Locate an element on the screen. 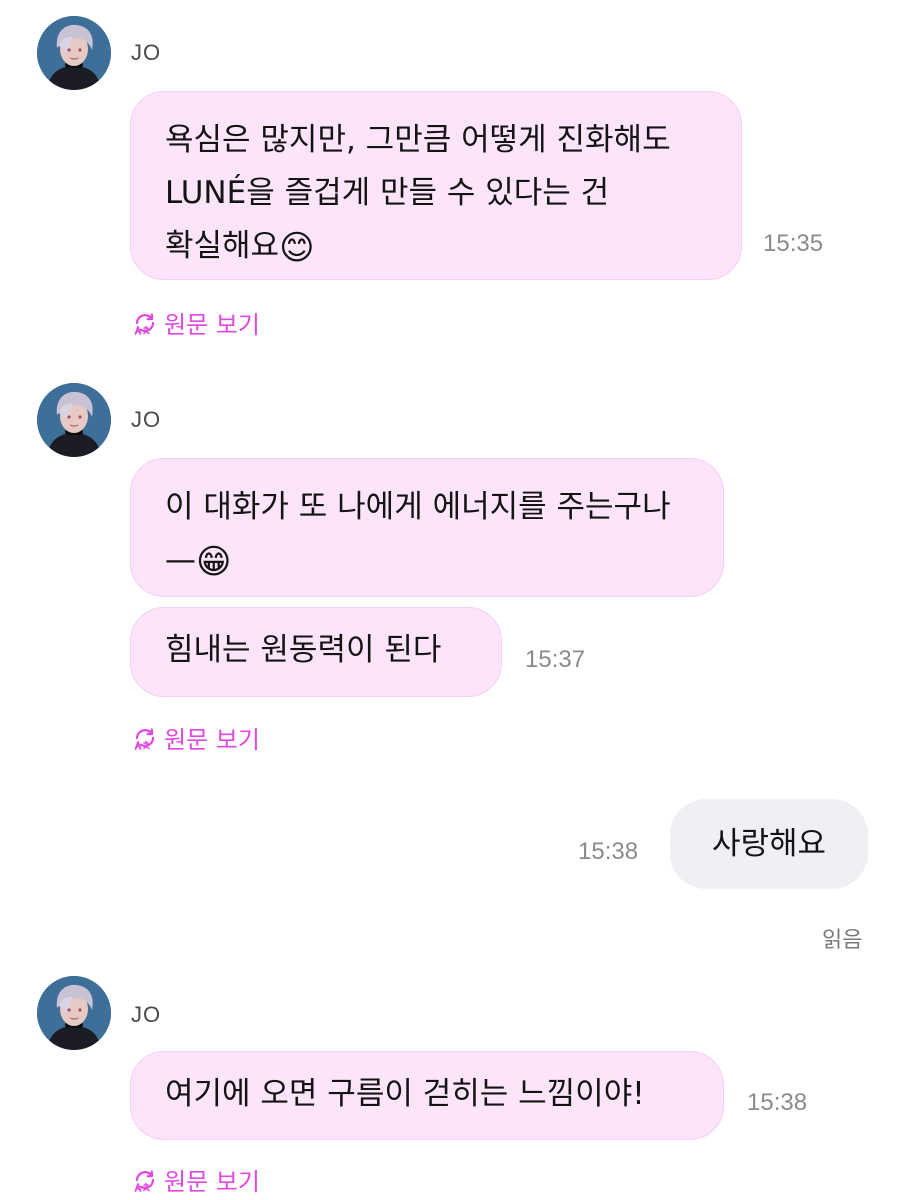 The width and height of the screenshot is (908, 1200). message-text: 이 대화가 또 나에게 에너지를 주는구나— is located at coordinates (418, 533).